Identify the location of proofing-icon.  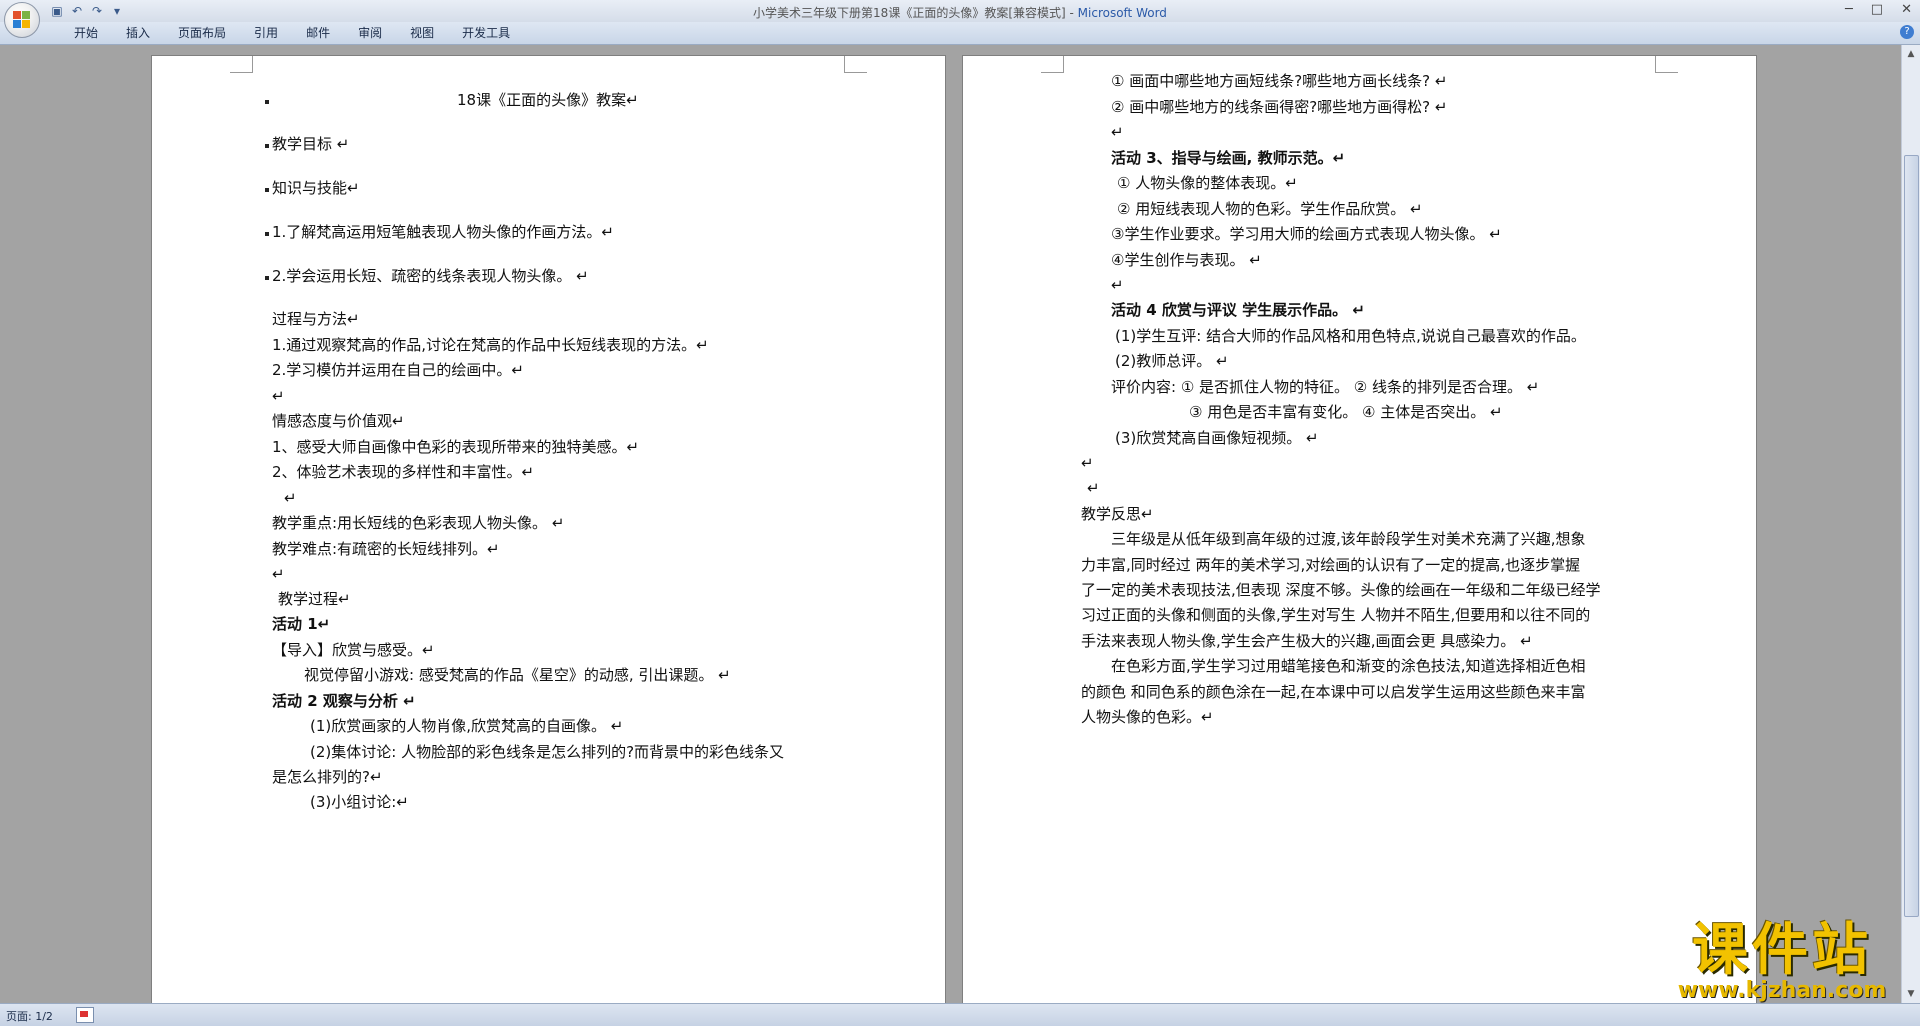
(85, 1015).